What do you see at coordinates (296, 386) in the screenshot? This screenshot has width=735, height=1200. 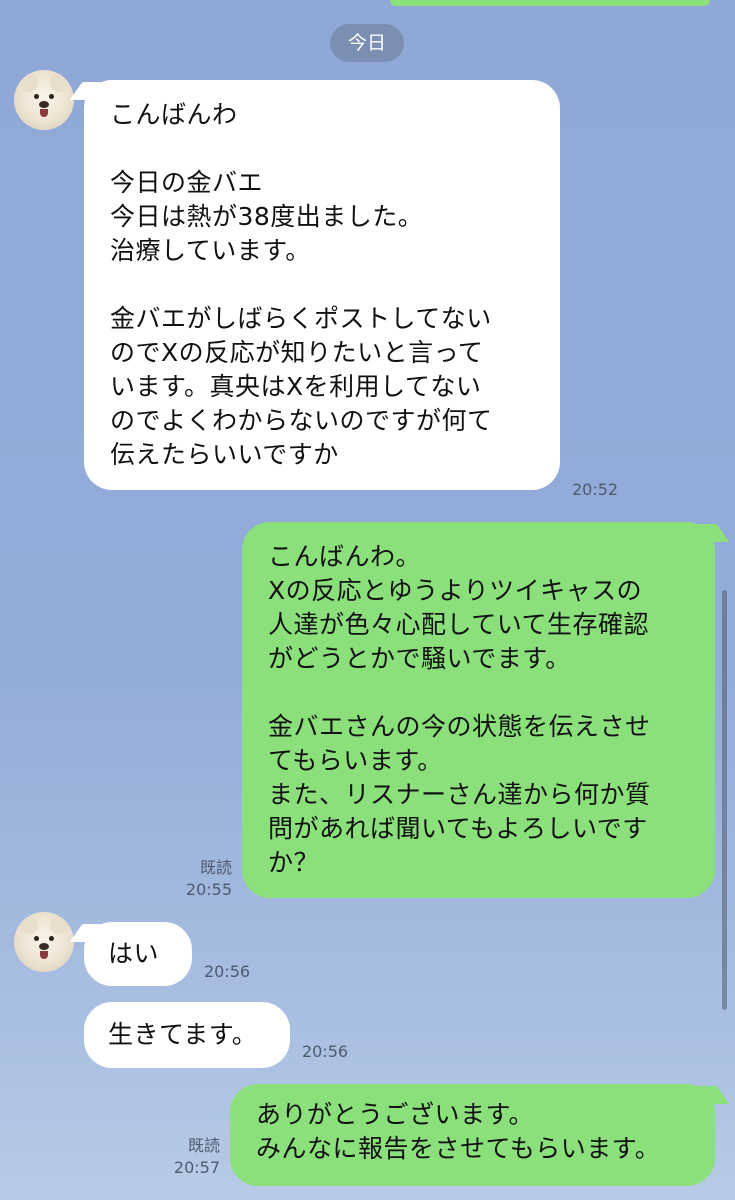 I see `message-text: います。真央はXを利用してない` at bounding box center [296, 386].